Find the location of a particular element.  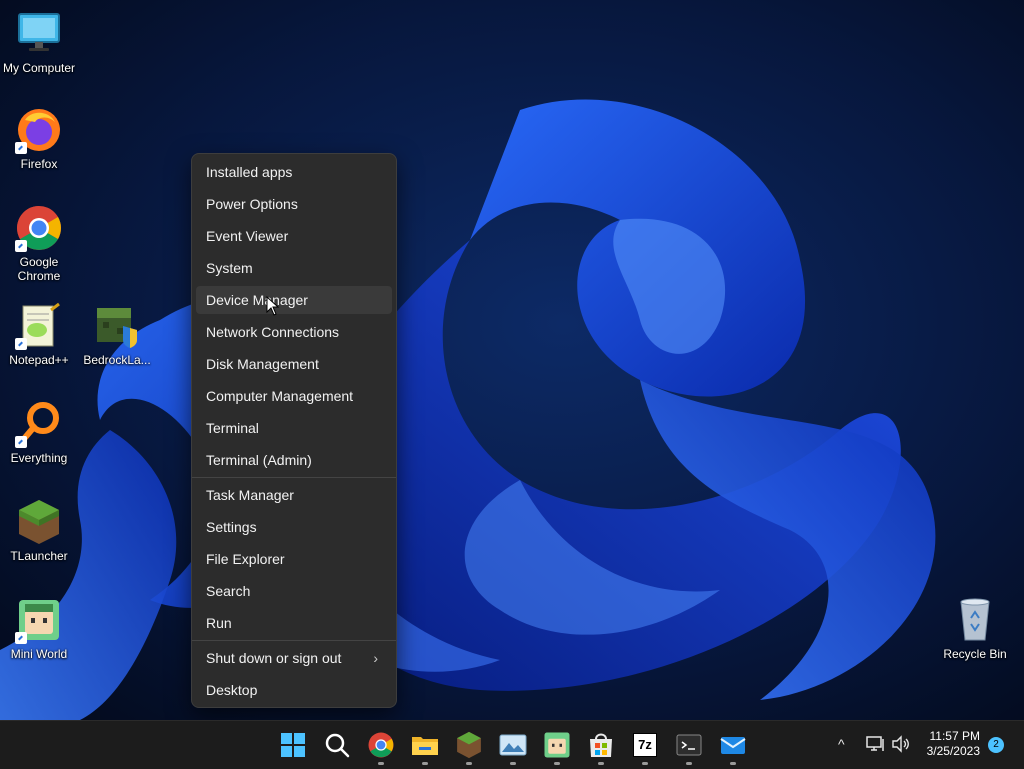

desktop-icon-notepadpp: Notepad++ is located at coordinates (39, 334).